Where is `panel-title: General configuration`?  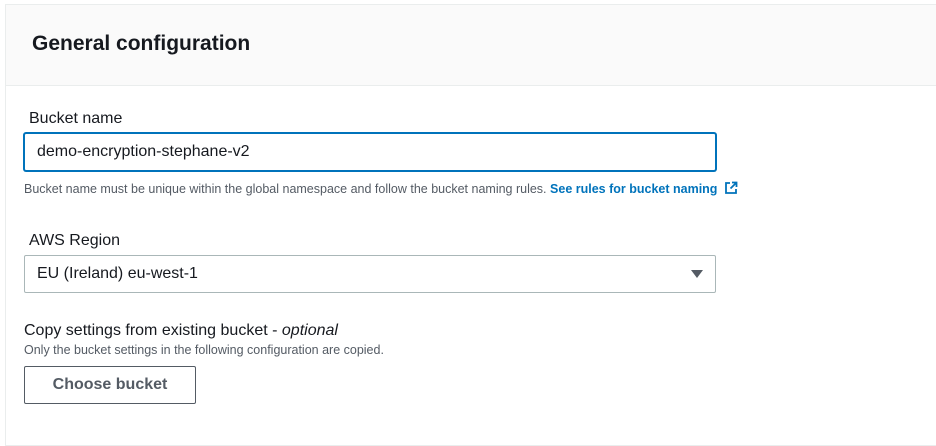 panel-title: General configuration is located at coordinates (141, 43).